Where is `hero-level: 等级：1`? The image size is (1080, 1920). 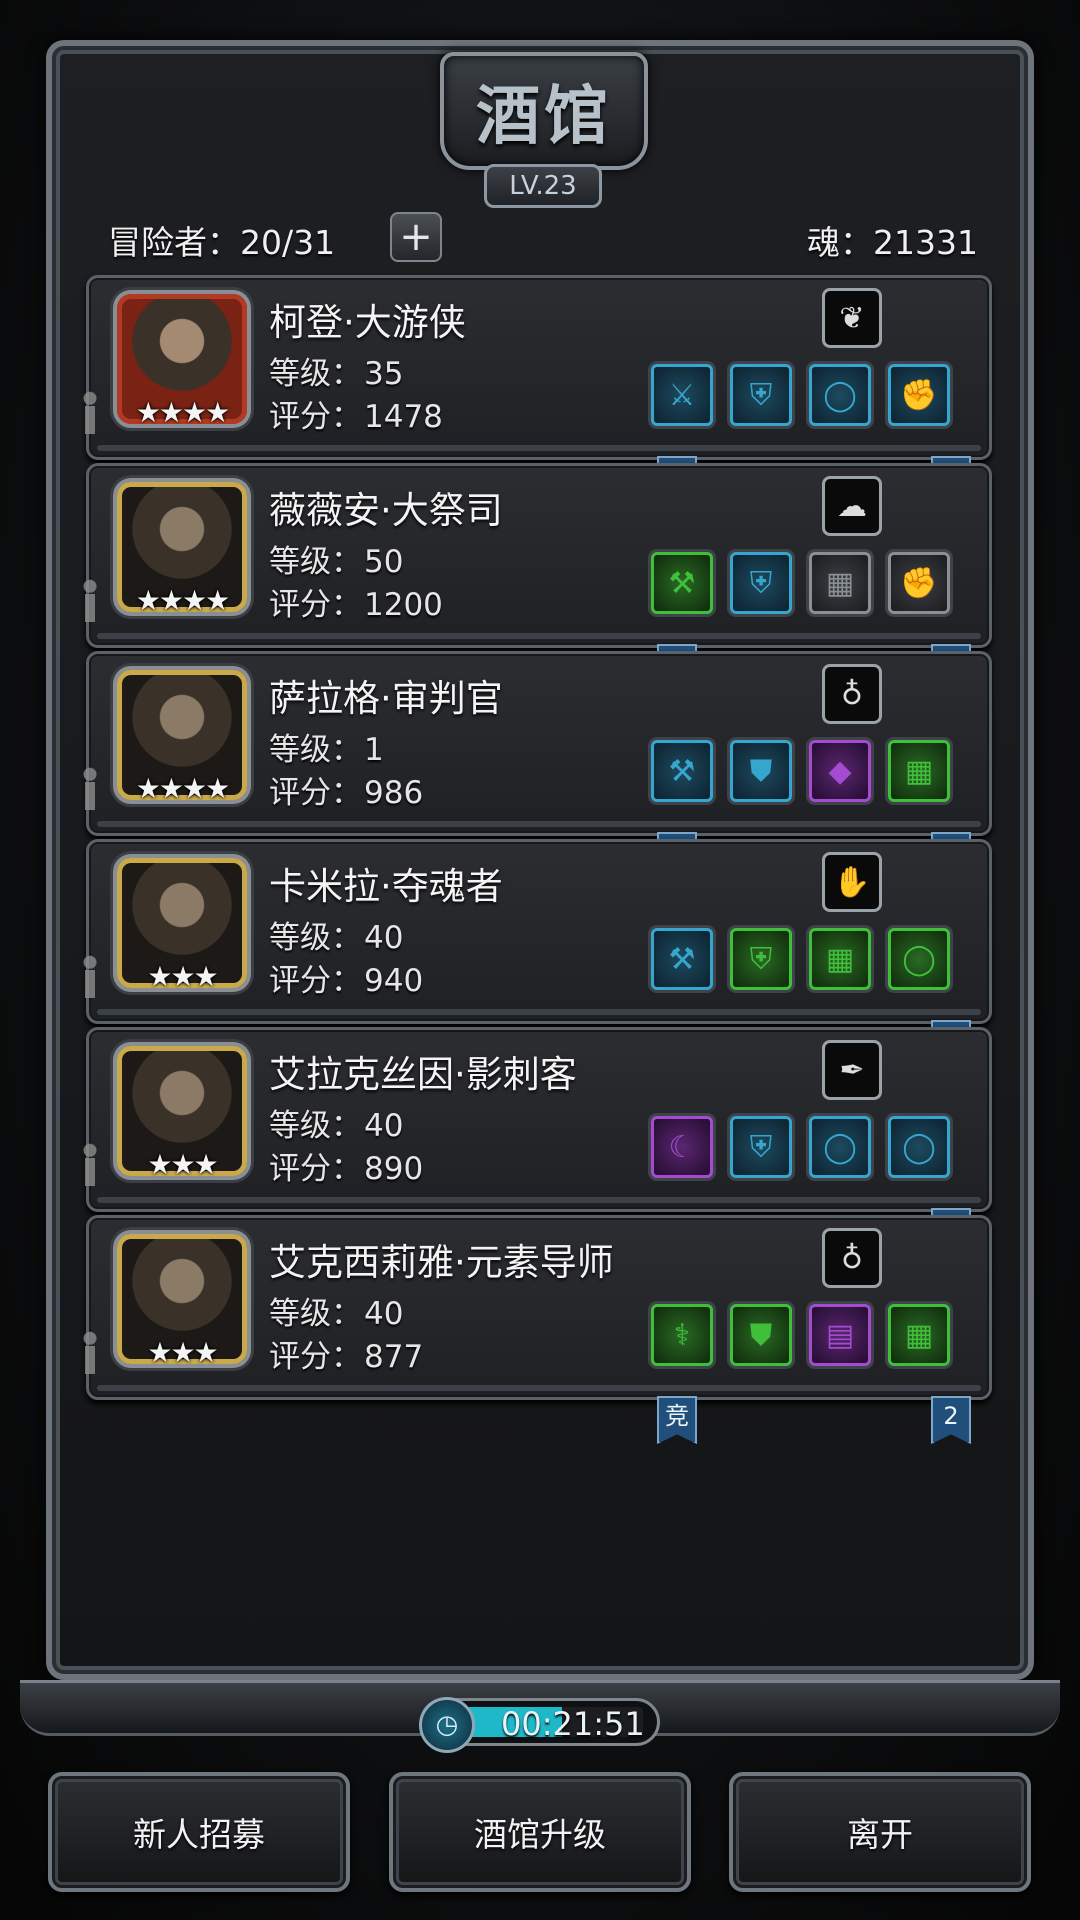 hero-level: 等级：1 is located at coordinates (326, 746).